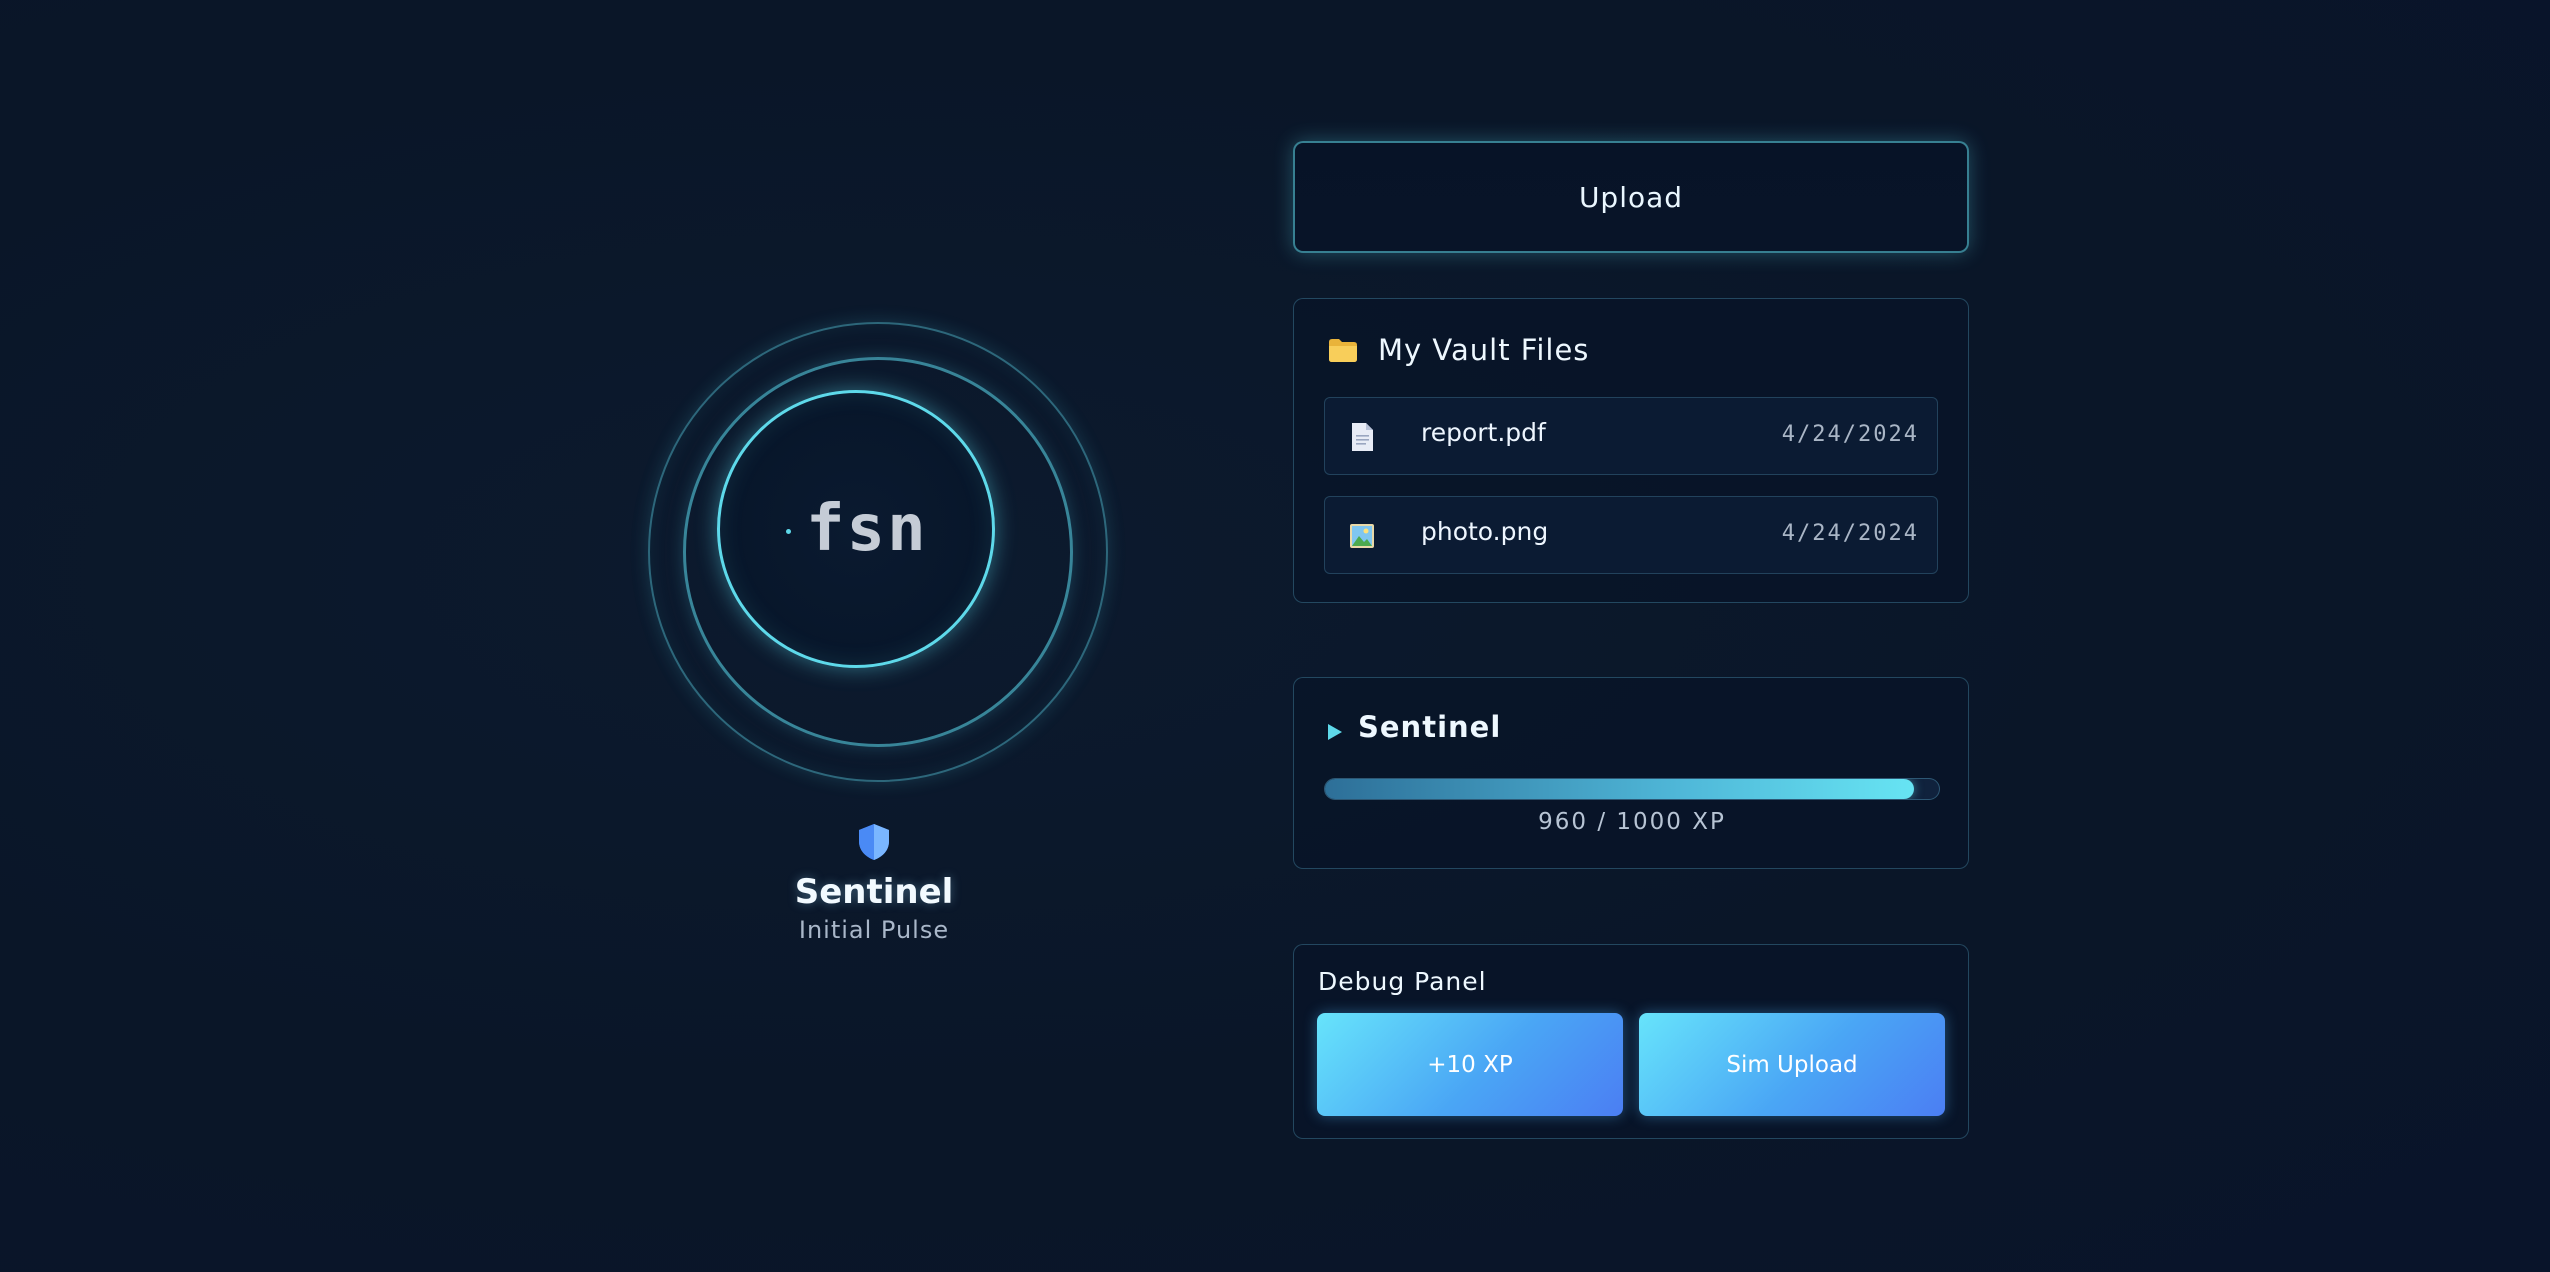 This screenshot has height=1272, width=2550. What do you see at coordinates (1470, 1064) in the screenshot?
I see `add-xp-button: +10 XP` at bounding box center [1470, 1064].